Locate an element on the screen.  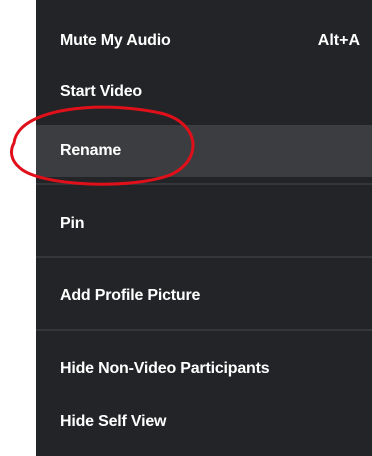
menu-item-mute-my-audio: Mute My Audio Alt+A is located at coordinates (204, 41).